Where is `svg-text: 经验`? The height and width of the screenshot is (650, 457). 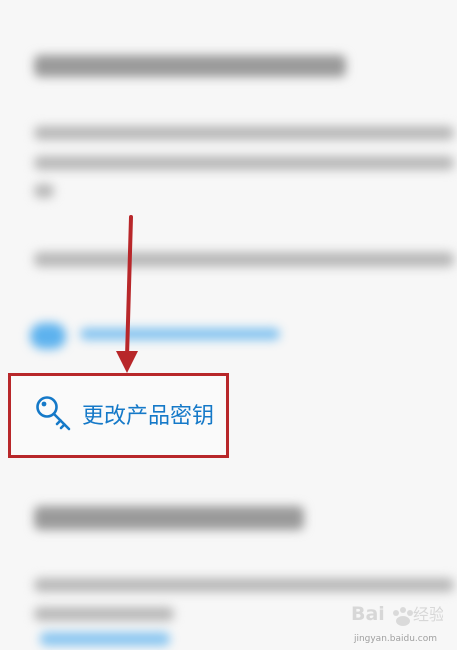 svg-text: 经验 is located at coordinates (428, 614).